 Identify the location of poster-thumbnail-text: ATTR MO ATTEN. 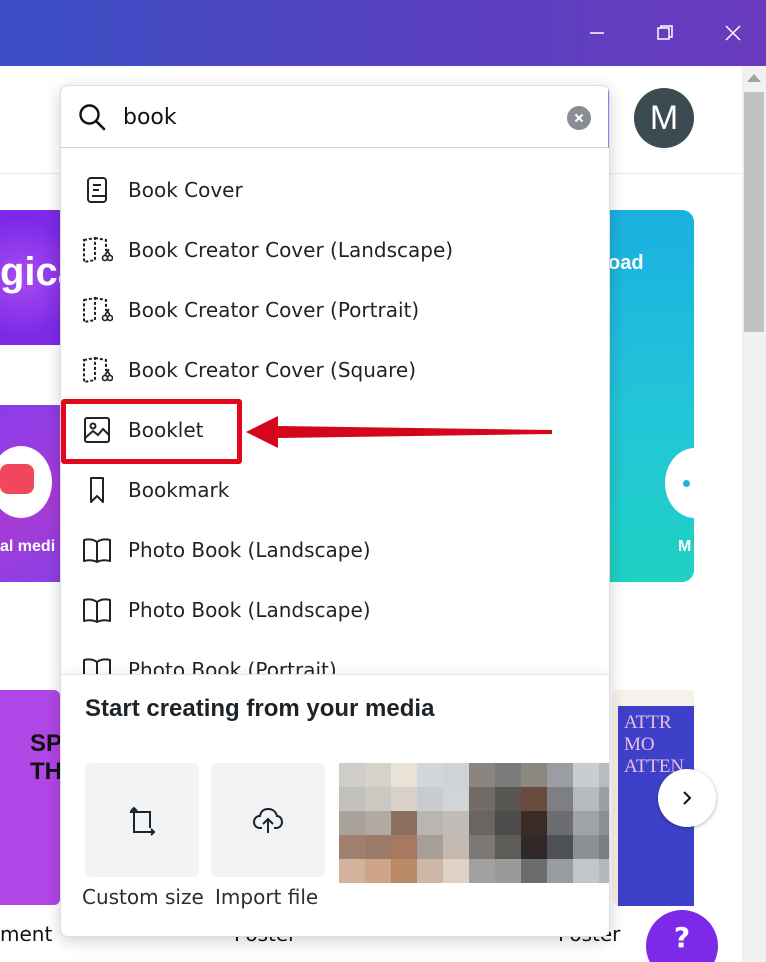
(654, 744).